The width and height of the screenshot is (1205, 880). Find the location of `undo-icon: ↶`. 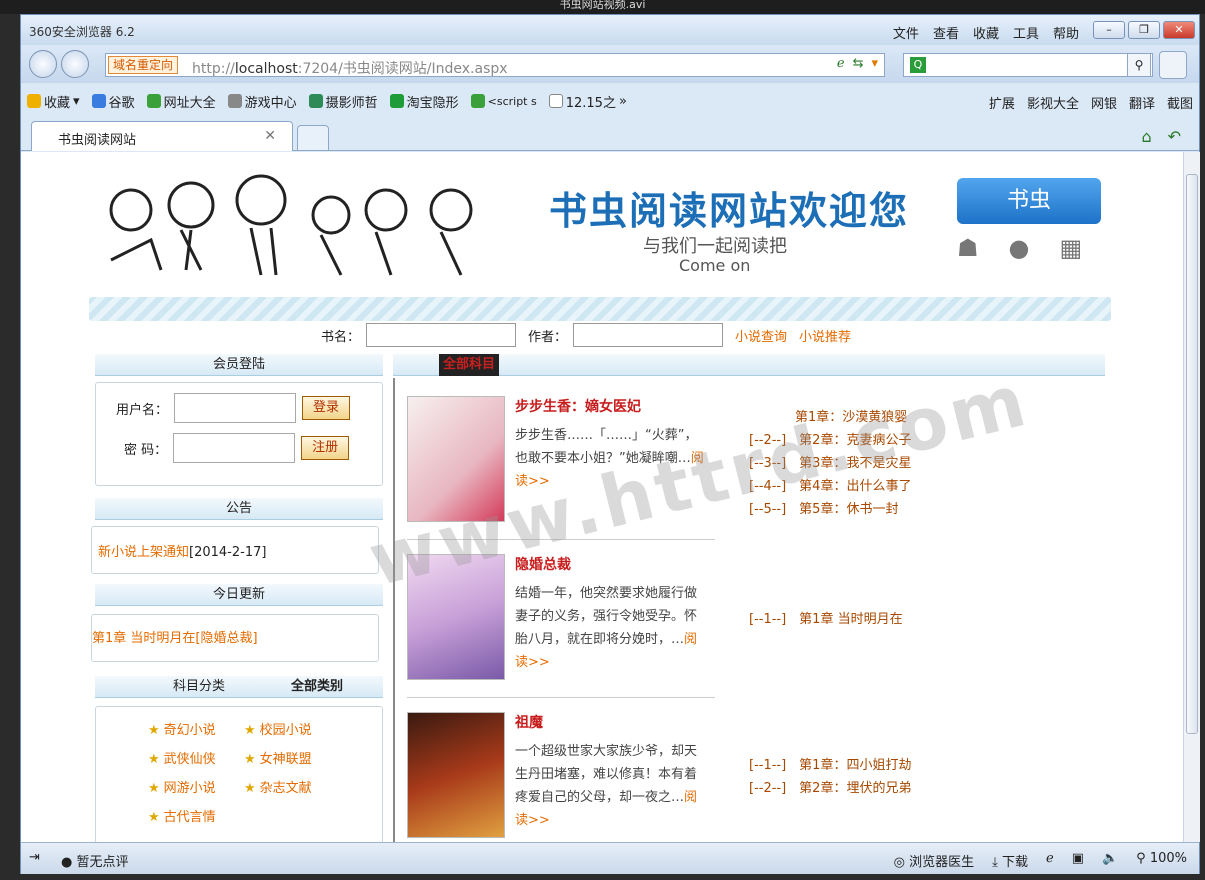

undo-icon: ↶ is located at coordinates (1174, 136).